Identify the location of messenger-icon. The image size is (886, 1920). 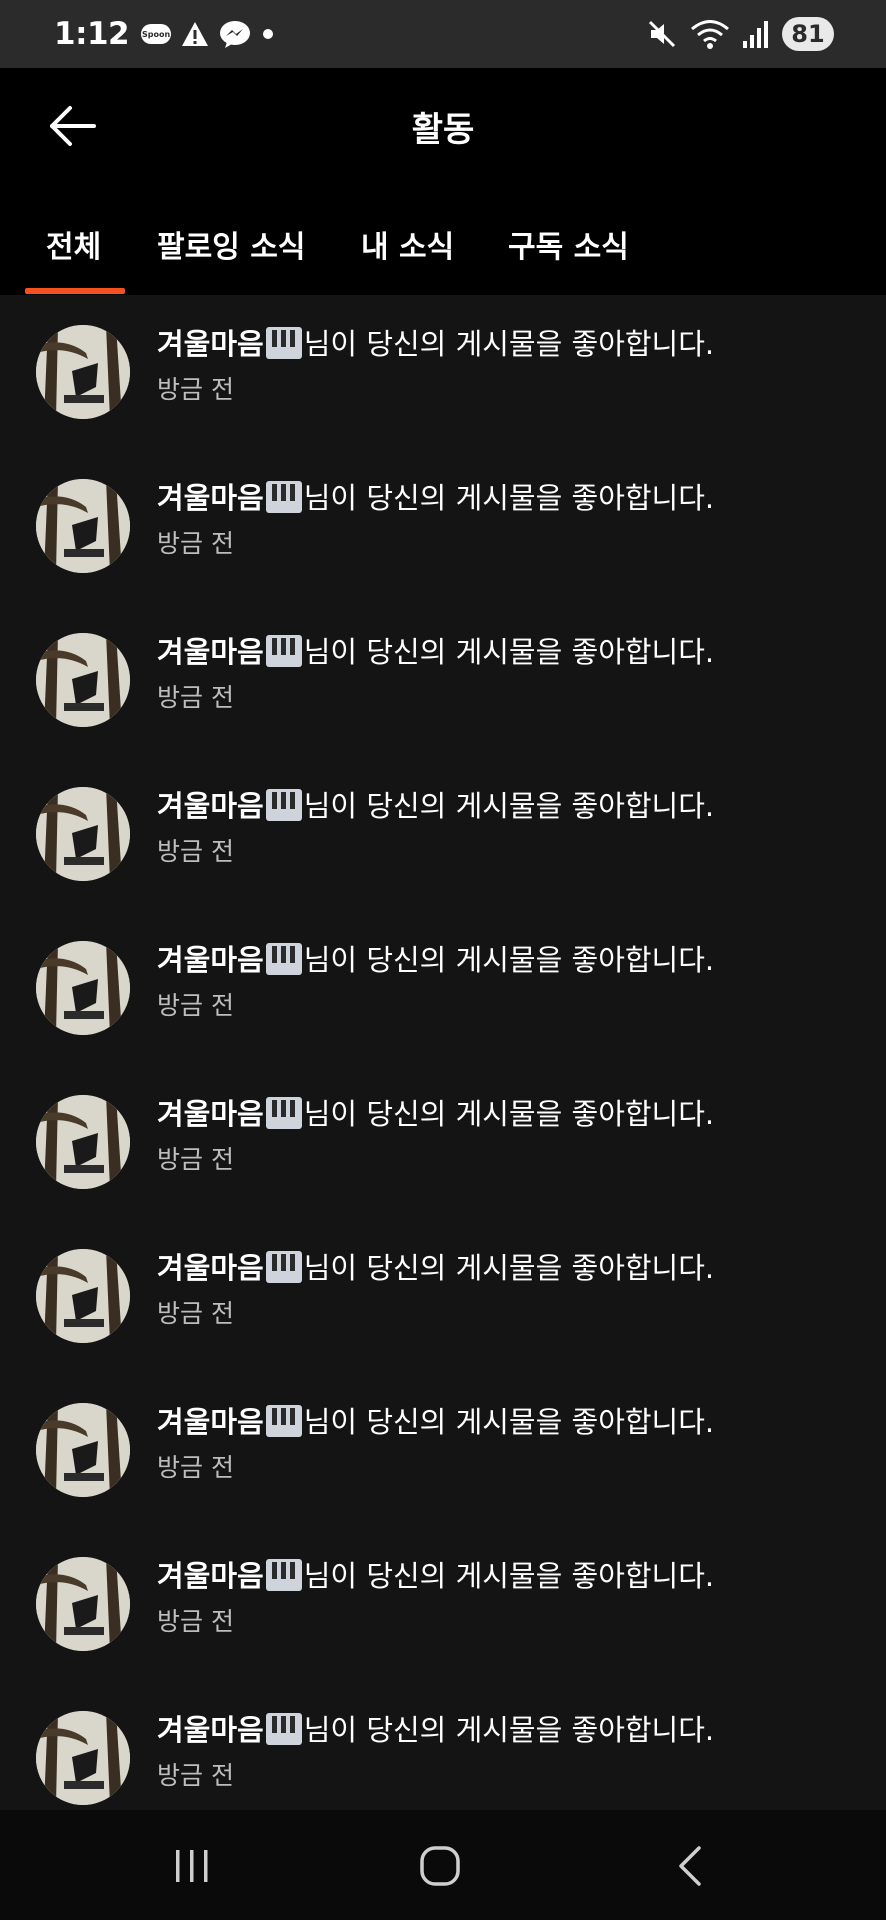
(235, 34).